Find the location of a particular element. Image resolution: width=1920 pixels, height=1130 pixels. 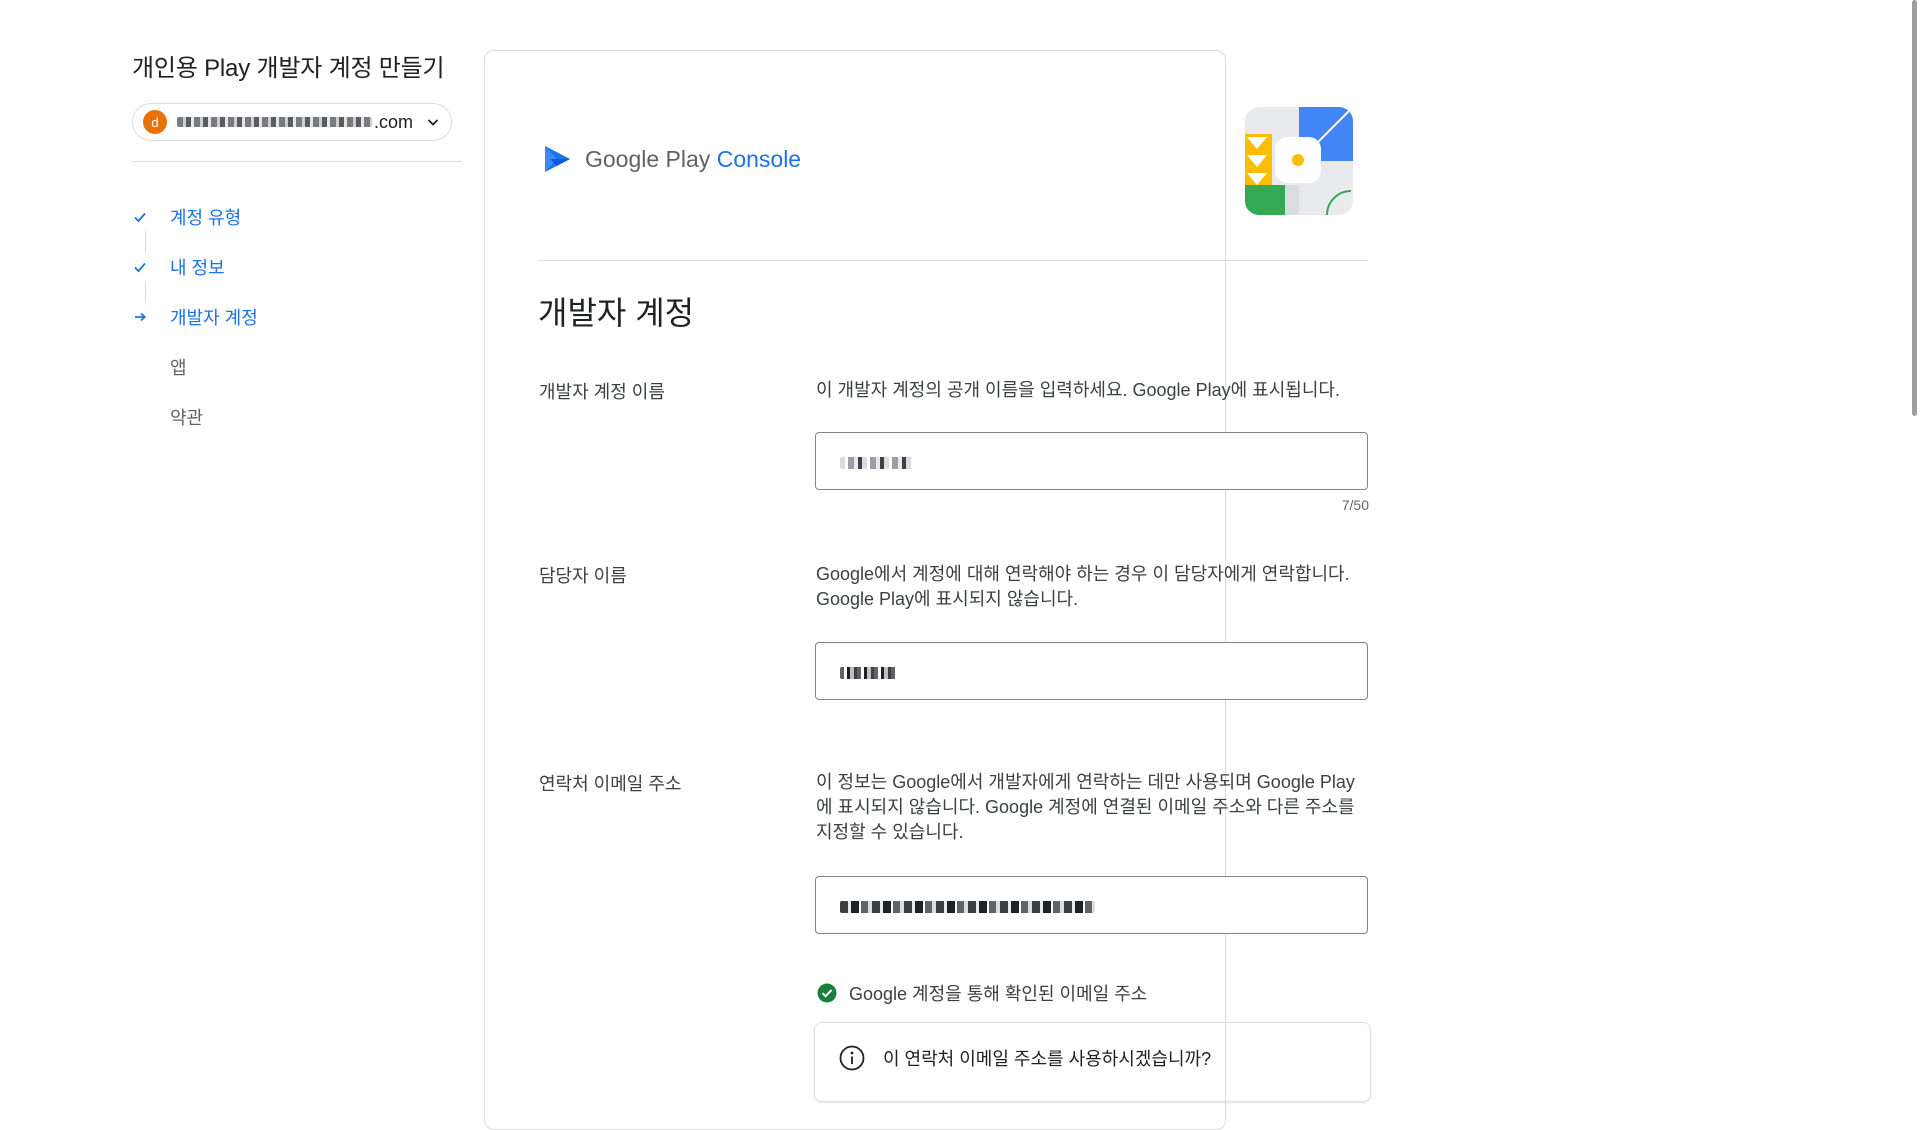

contact-email-input is located at coordinates (1091, 905).